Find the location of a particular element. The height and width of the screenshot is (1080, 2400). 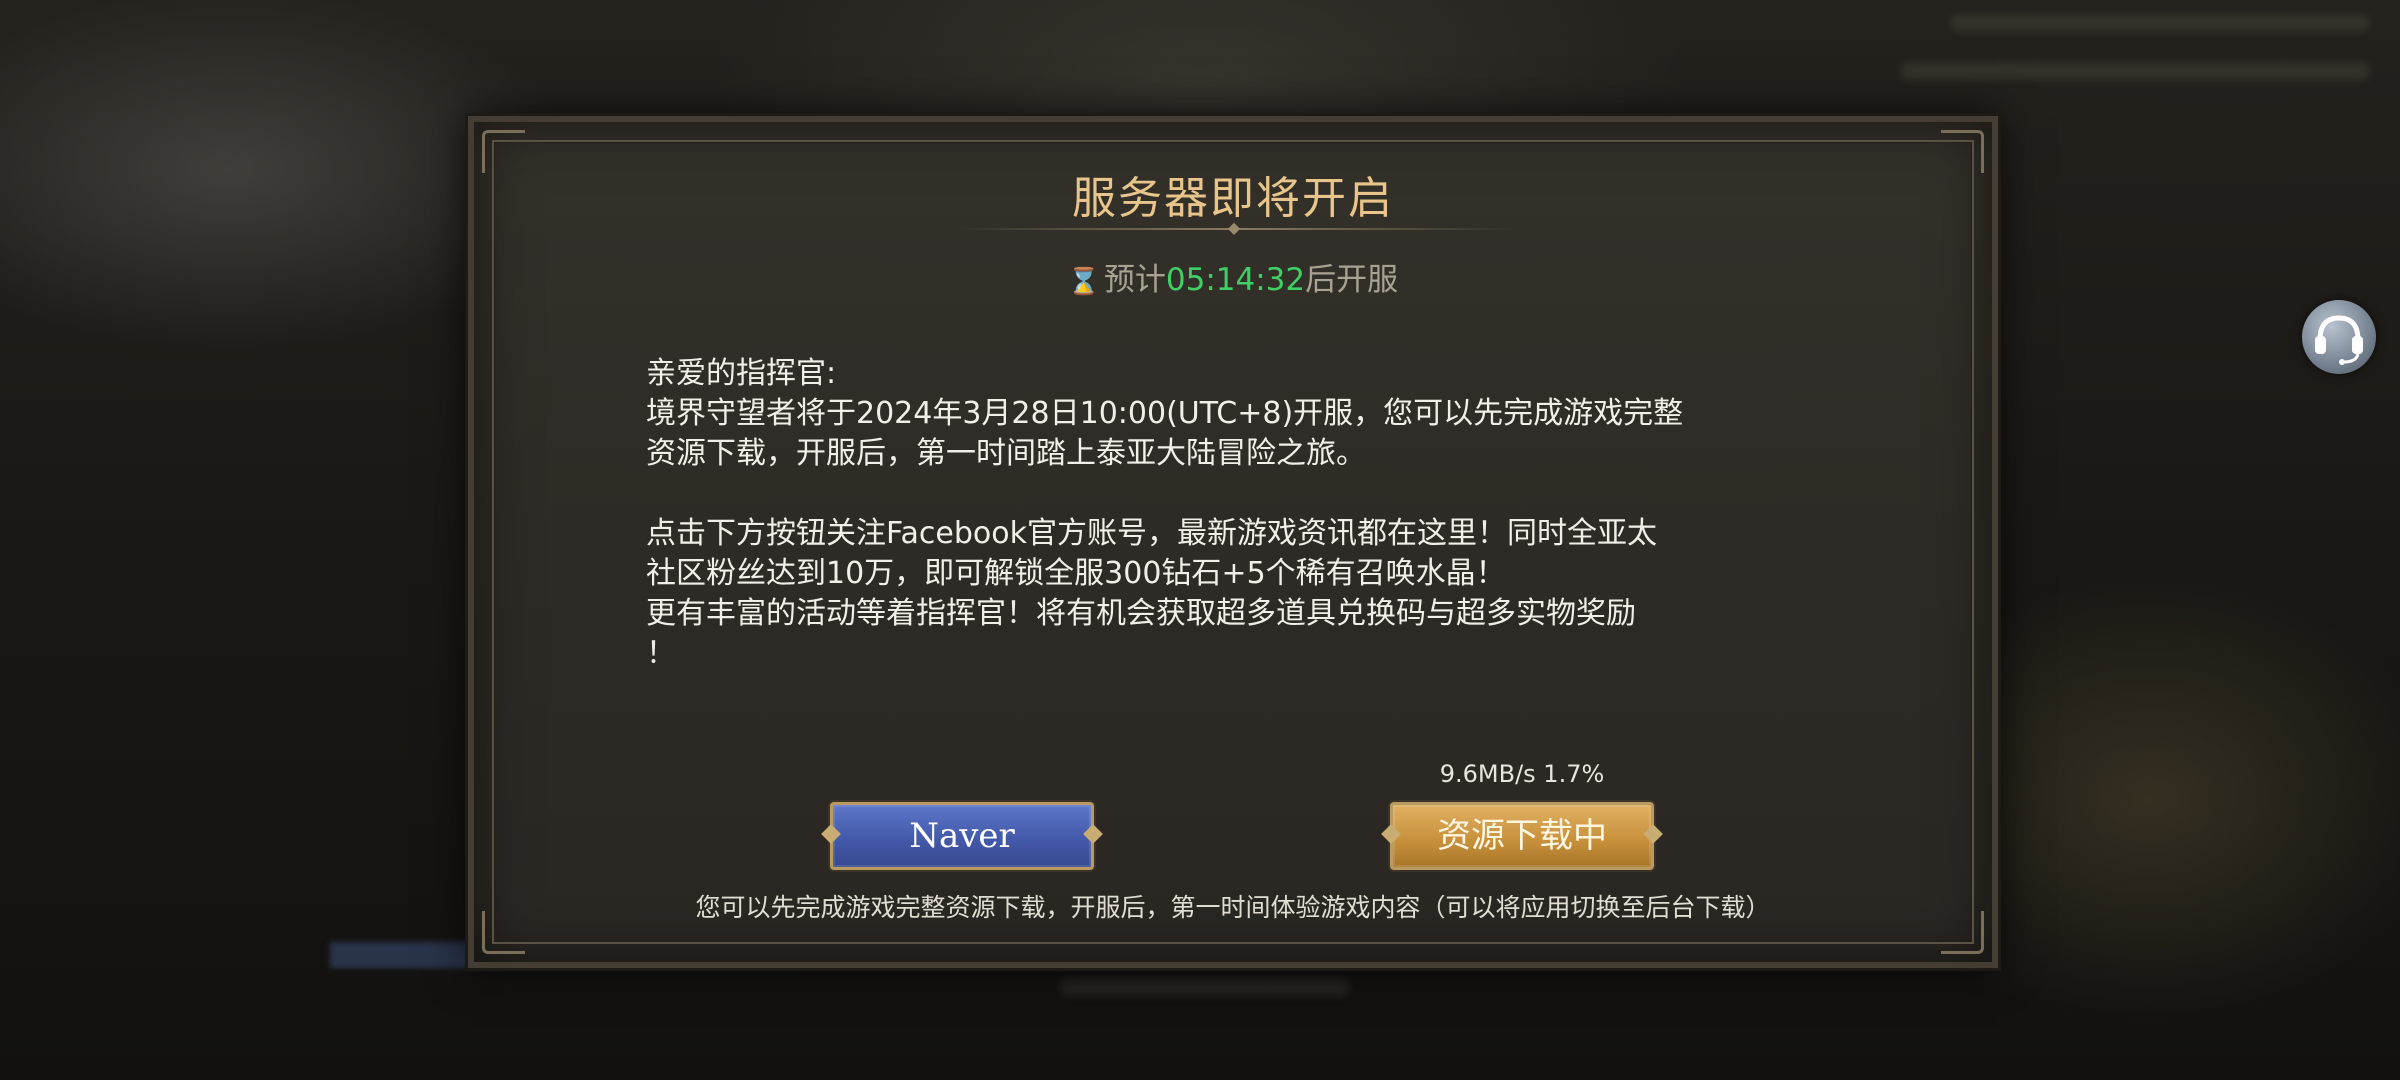

countdown-suffix: 后开服 is located at coordinates (1352, 280).